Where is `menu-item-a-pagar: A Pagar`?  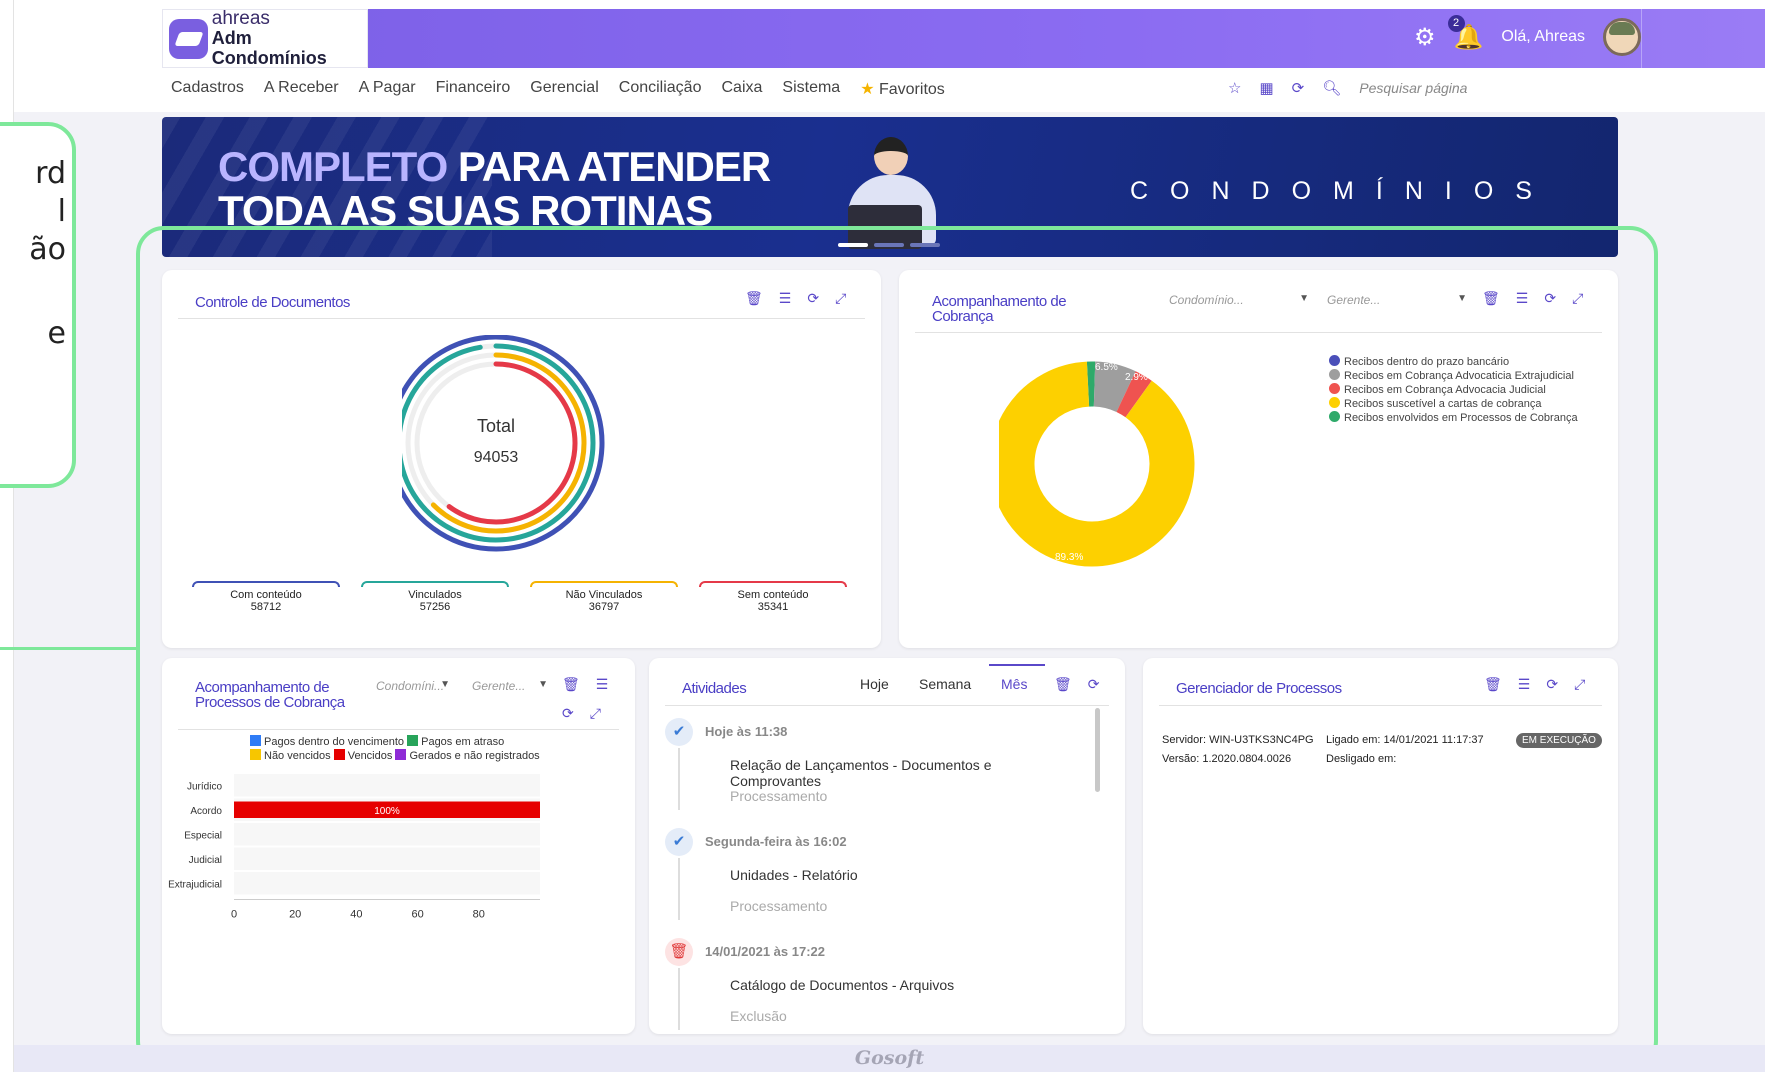
menu-item-a-pagar: A Pagar is located at coordinates (387, 89).